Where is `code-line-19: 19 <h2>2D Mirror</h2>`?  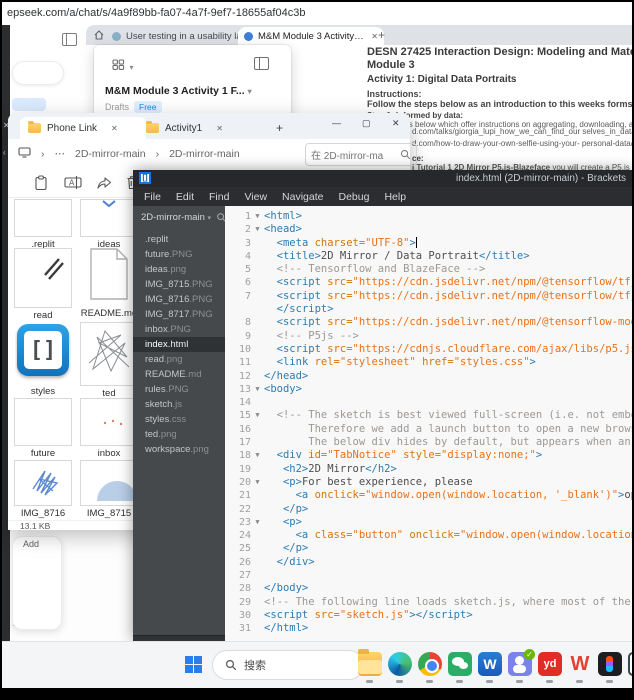 code-line-19: 19 <h2>2D Mirror</h2> is located at coordinates (428, 469).